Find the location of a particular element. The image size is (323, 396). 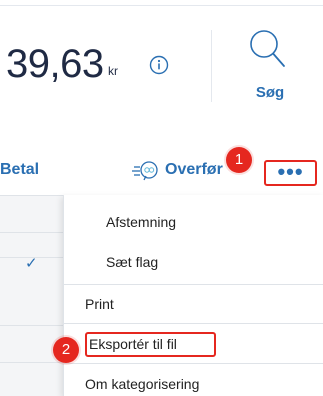

search-icon is located at coordinates (268, 49).